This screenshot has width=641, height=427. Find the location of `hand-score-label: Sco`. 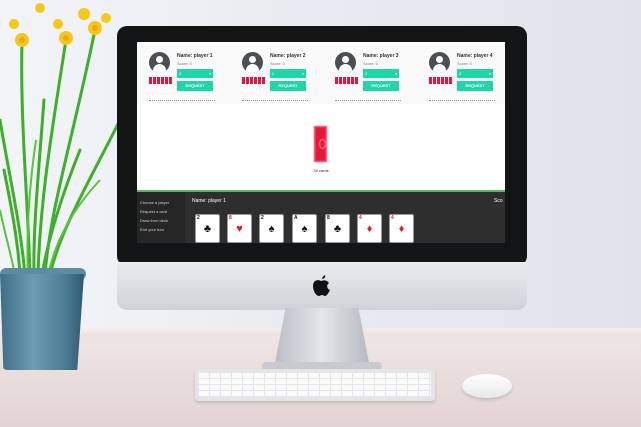

hand-score-label: Sco is located at coordinates (498, 201).